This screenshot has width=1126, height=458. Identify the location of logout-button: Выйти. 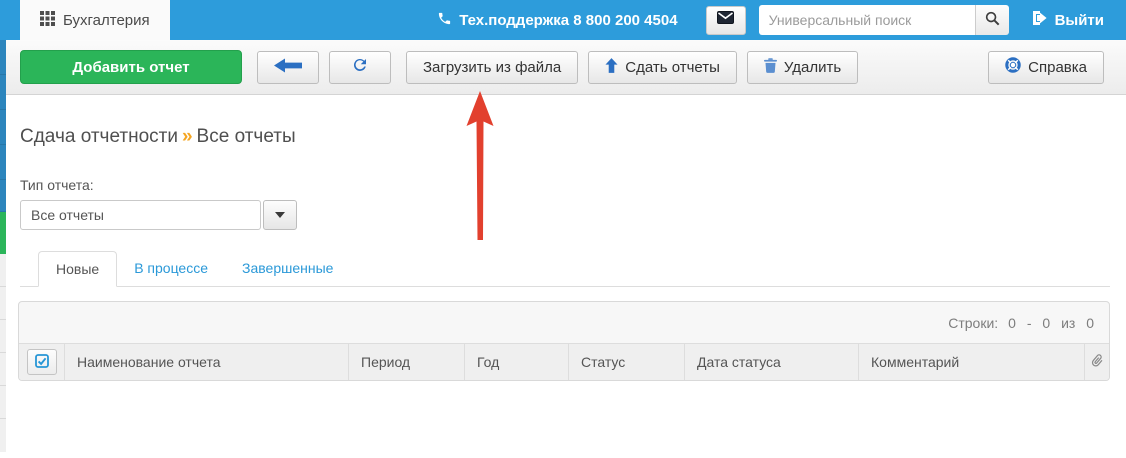
(1067, 20).